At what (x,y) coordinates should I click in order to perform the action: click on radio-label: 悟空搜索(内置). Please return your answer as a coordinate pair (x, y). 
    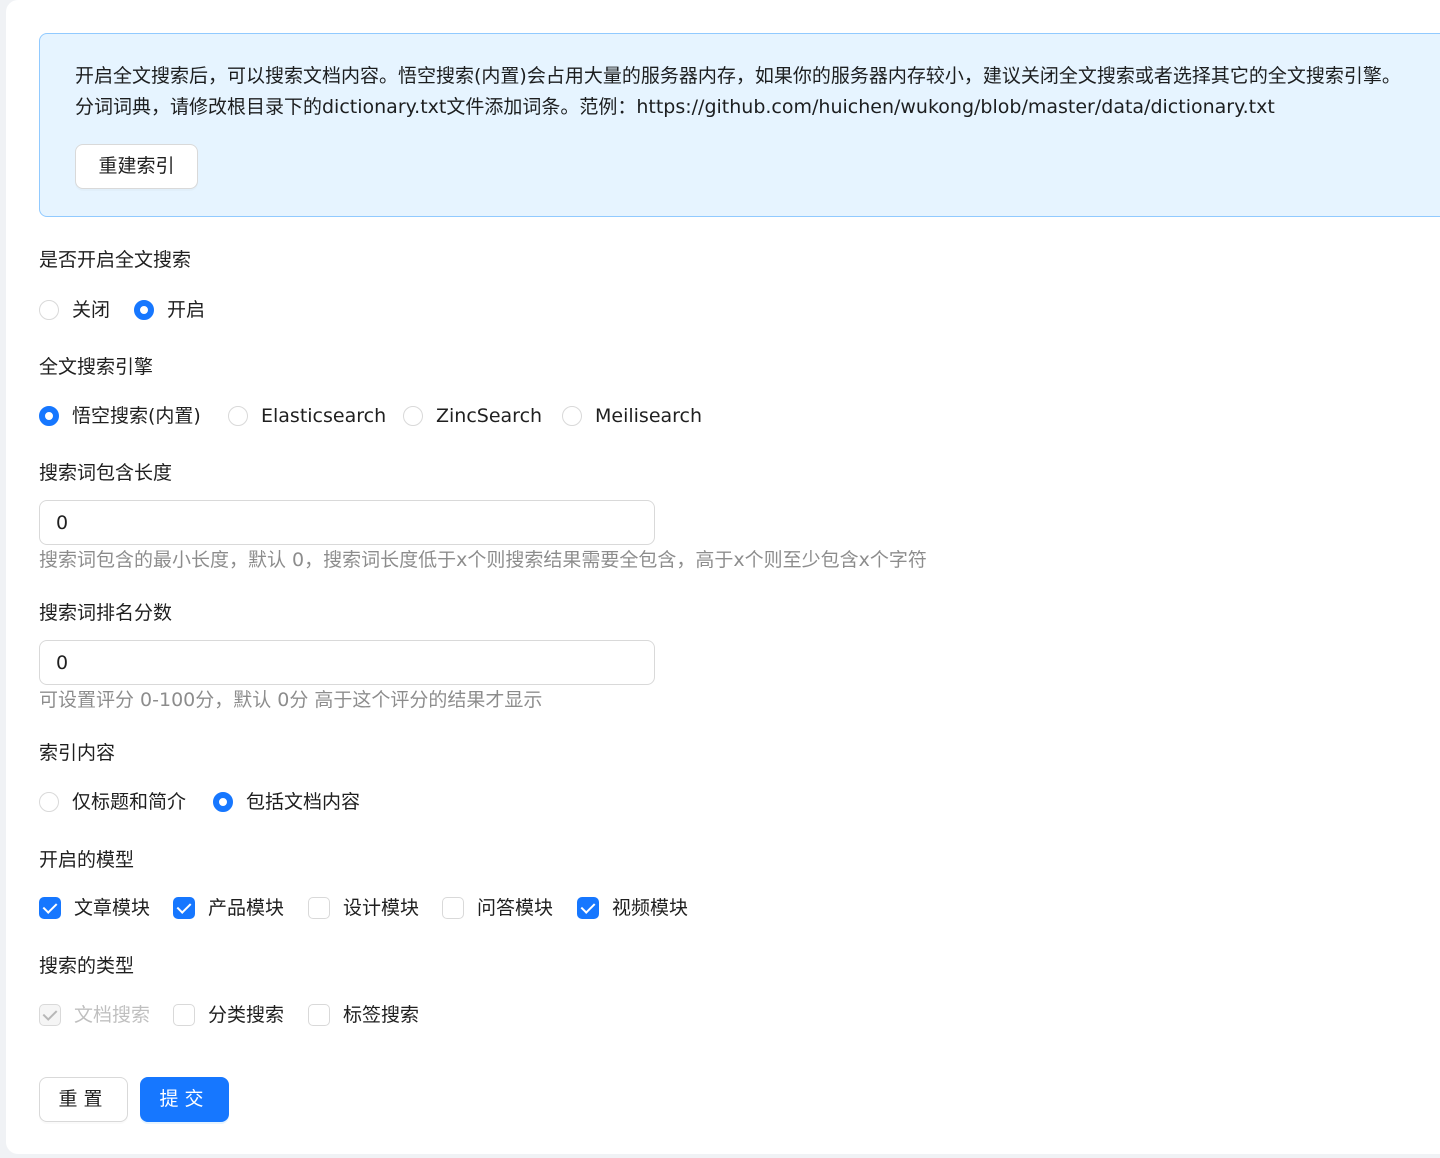
    Looking at the image, I should click on (136, 416).